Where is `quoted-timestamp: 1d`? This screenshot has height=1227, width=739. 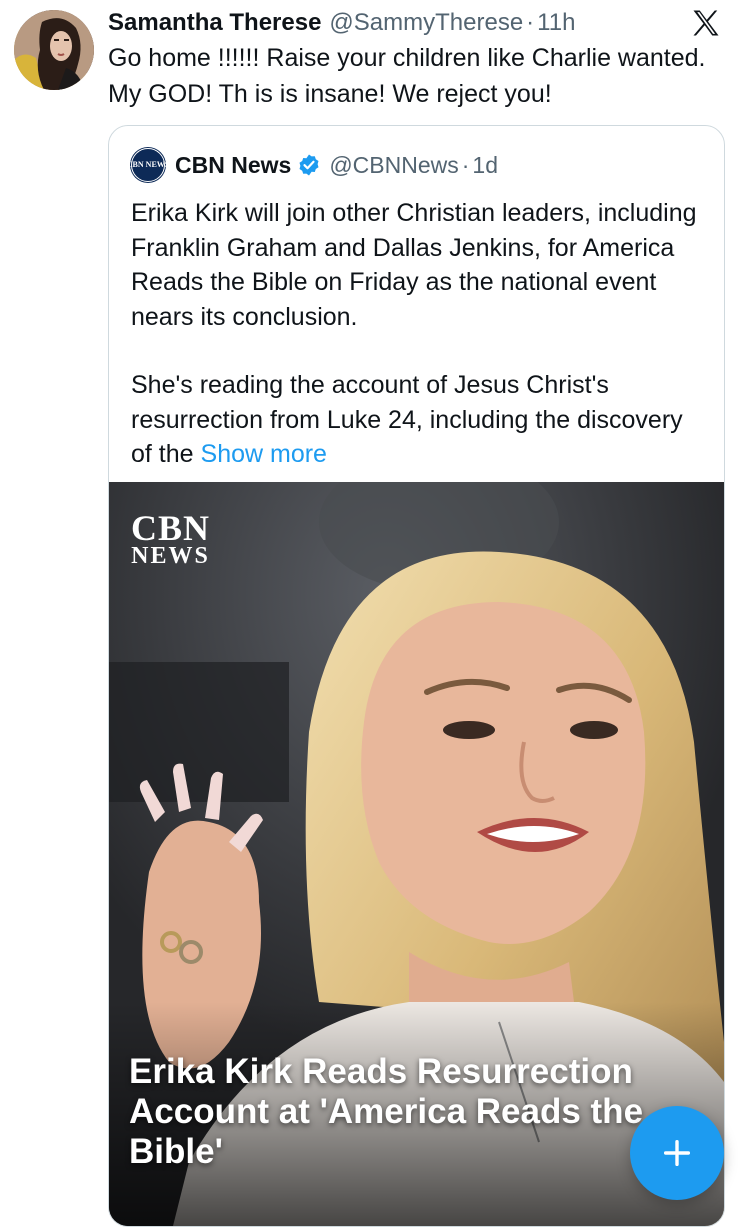
quoted-timestamp: 1d is located at coordinates (485, 165).